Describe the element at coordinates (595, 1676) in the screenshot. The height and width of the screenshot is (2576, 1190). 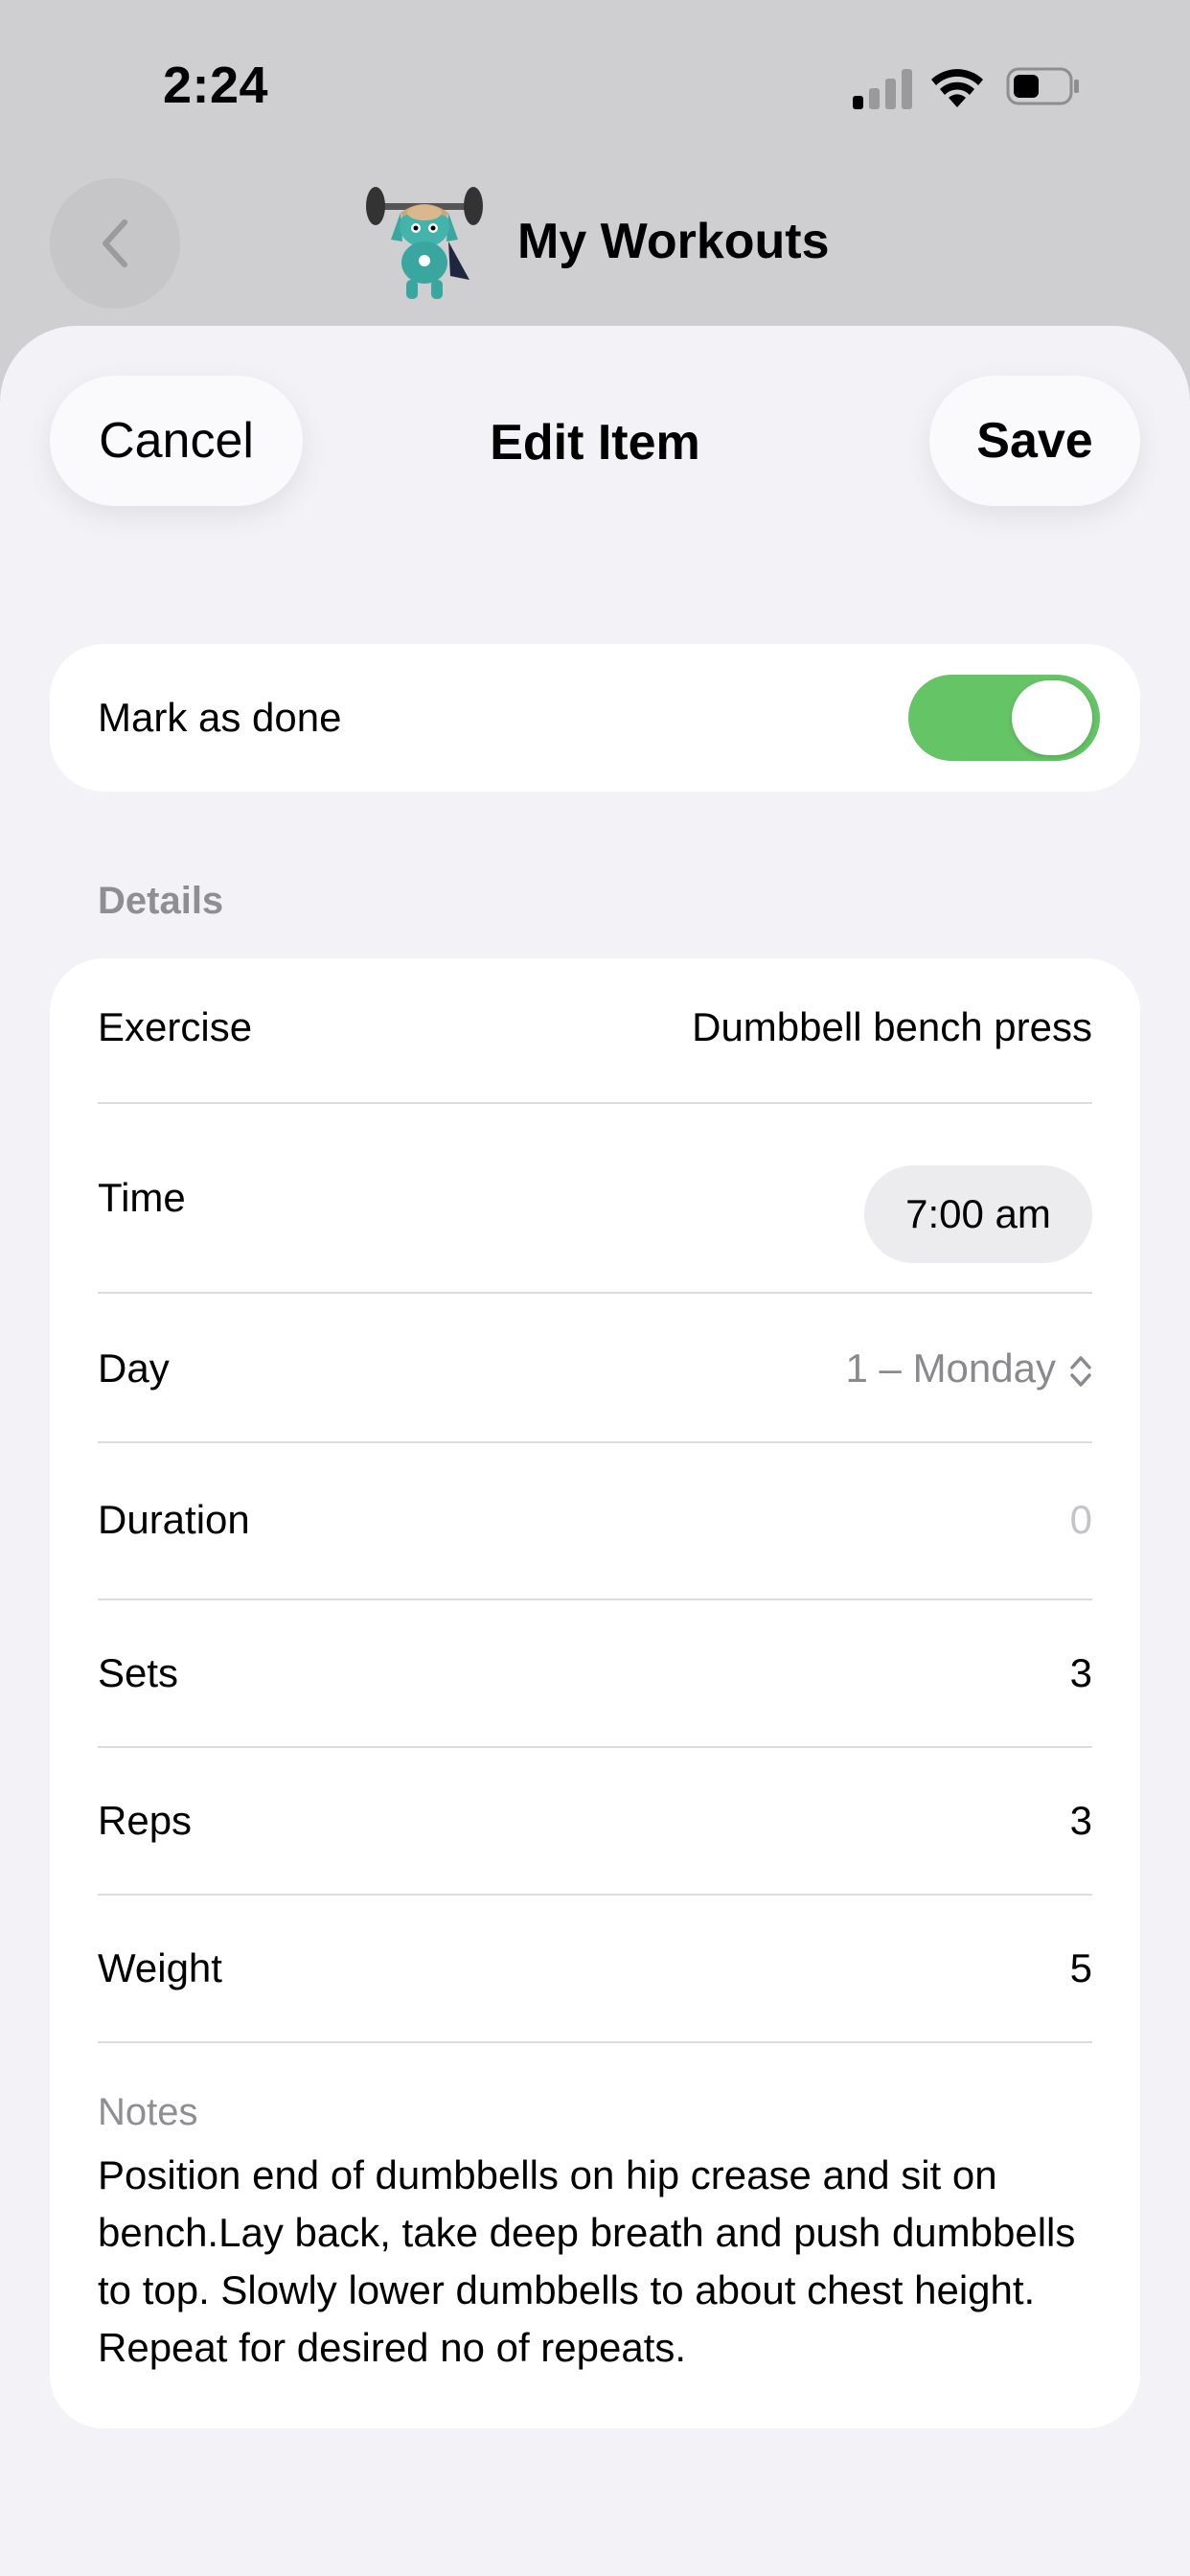
I see `sets-row: Sets 3` at that location.